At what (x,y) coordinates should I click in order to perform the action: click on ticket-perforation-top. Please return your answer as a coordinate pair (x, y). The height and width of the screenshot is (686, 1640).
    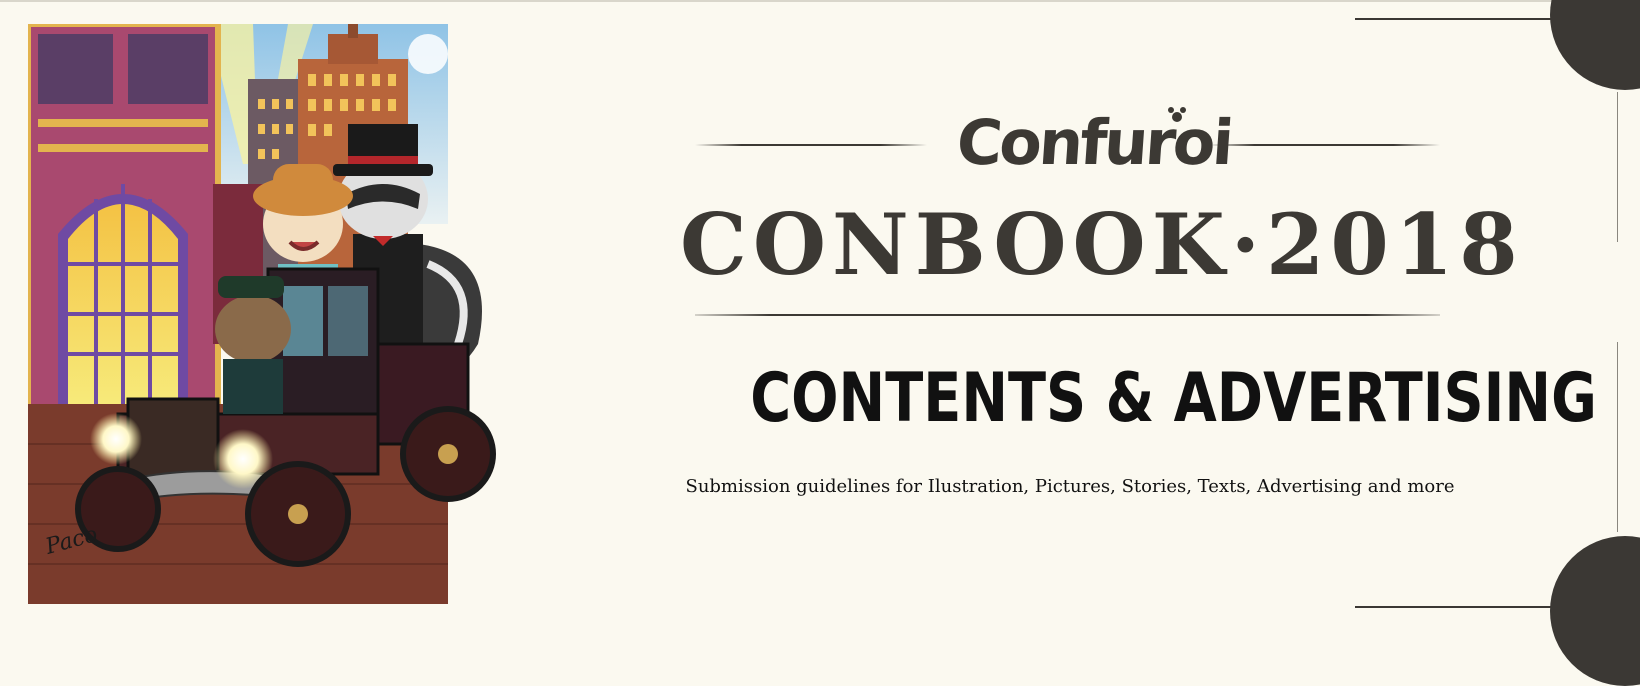
    Looking at the image, I should click on (1617, 167).